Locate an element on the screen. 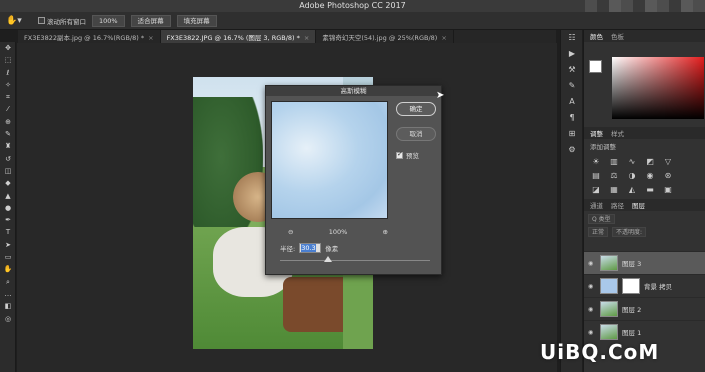  history-icon: ☷ is located at coordinates (572, 38).